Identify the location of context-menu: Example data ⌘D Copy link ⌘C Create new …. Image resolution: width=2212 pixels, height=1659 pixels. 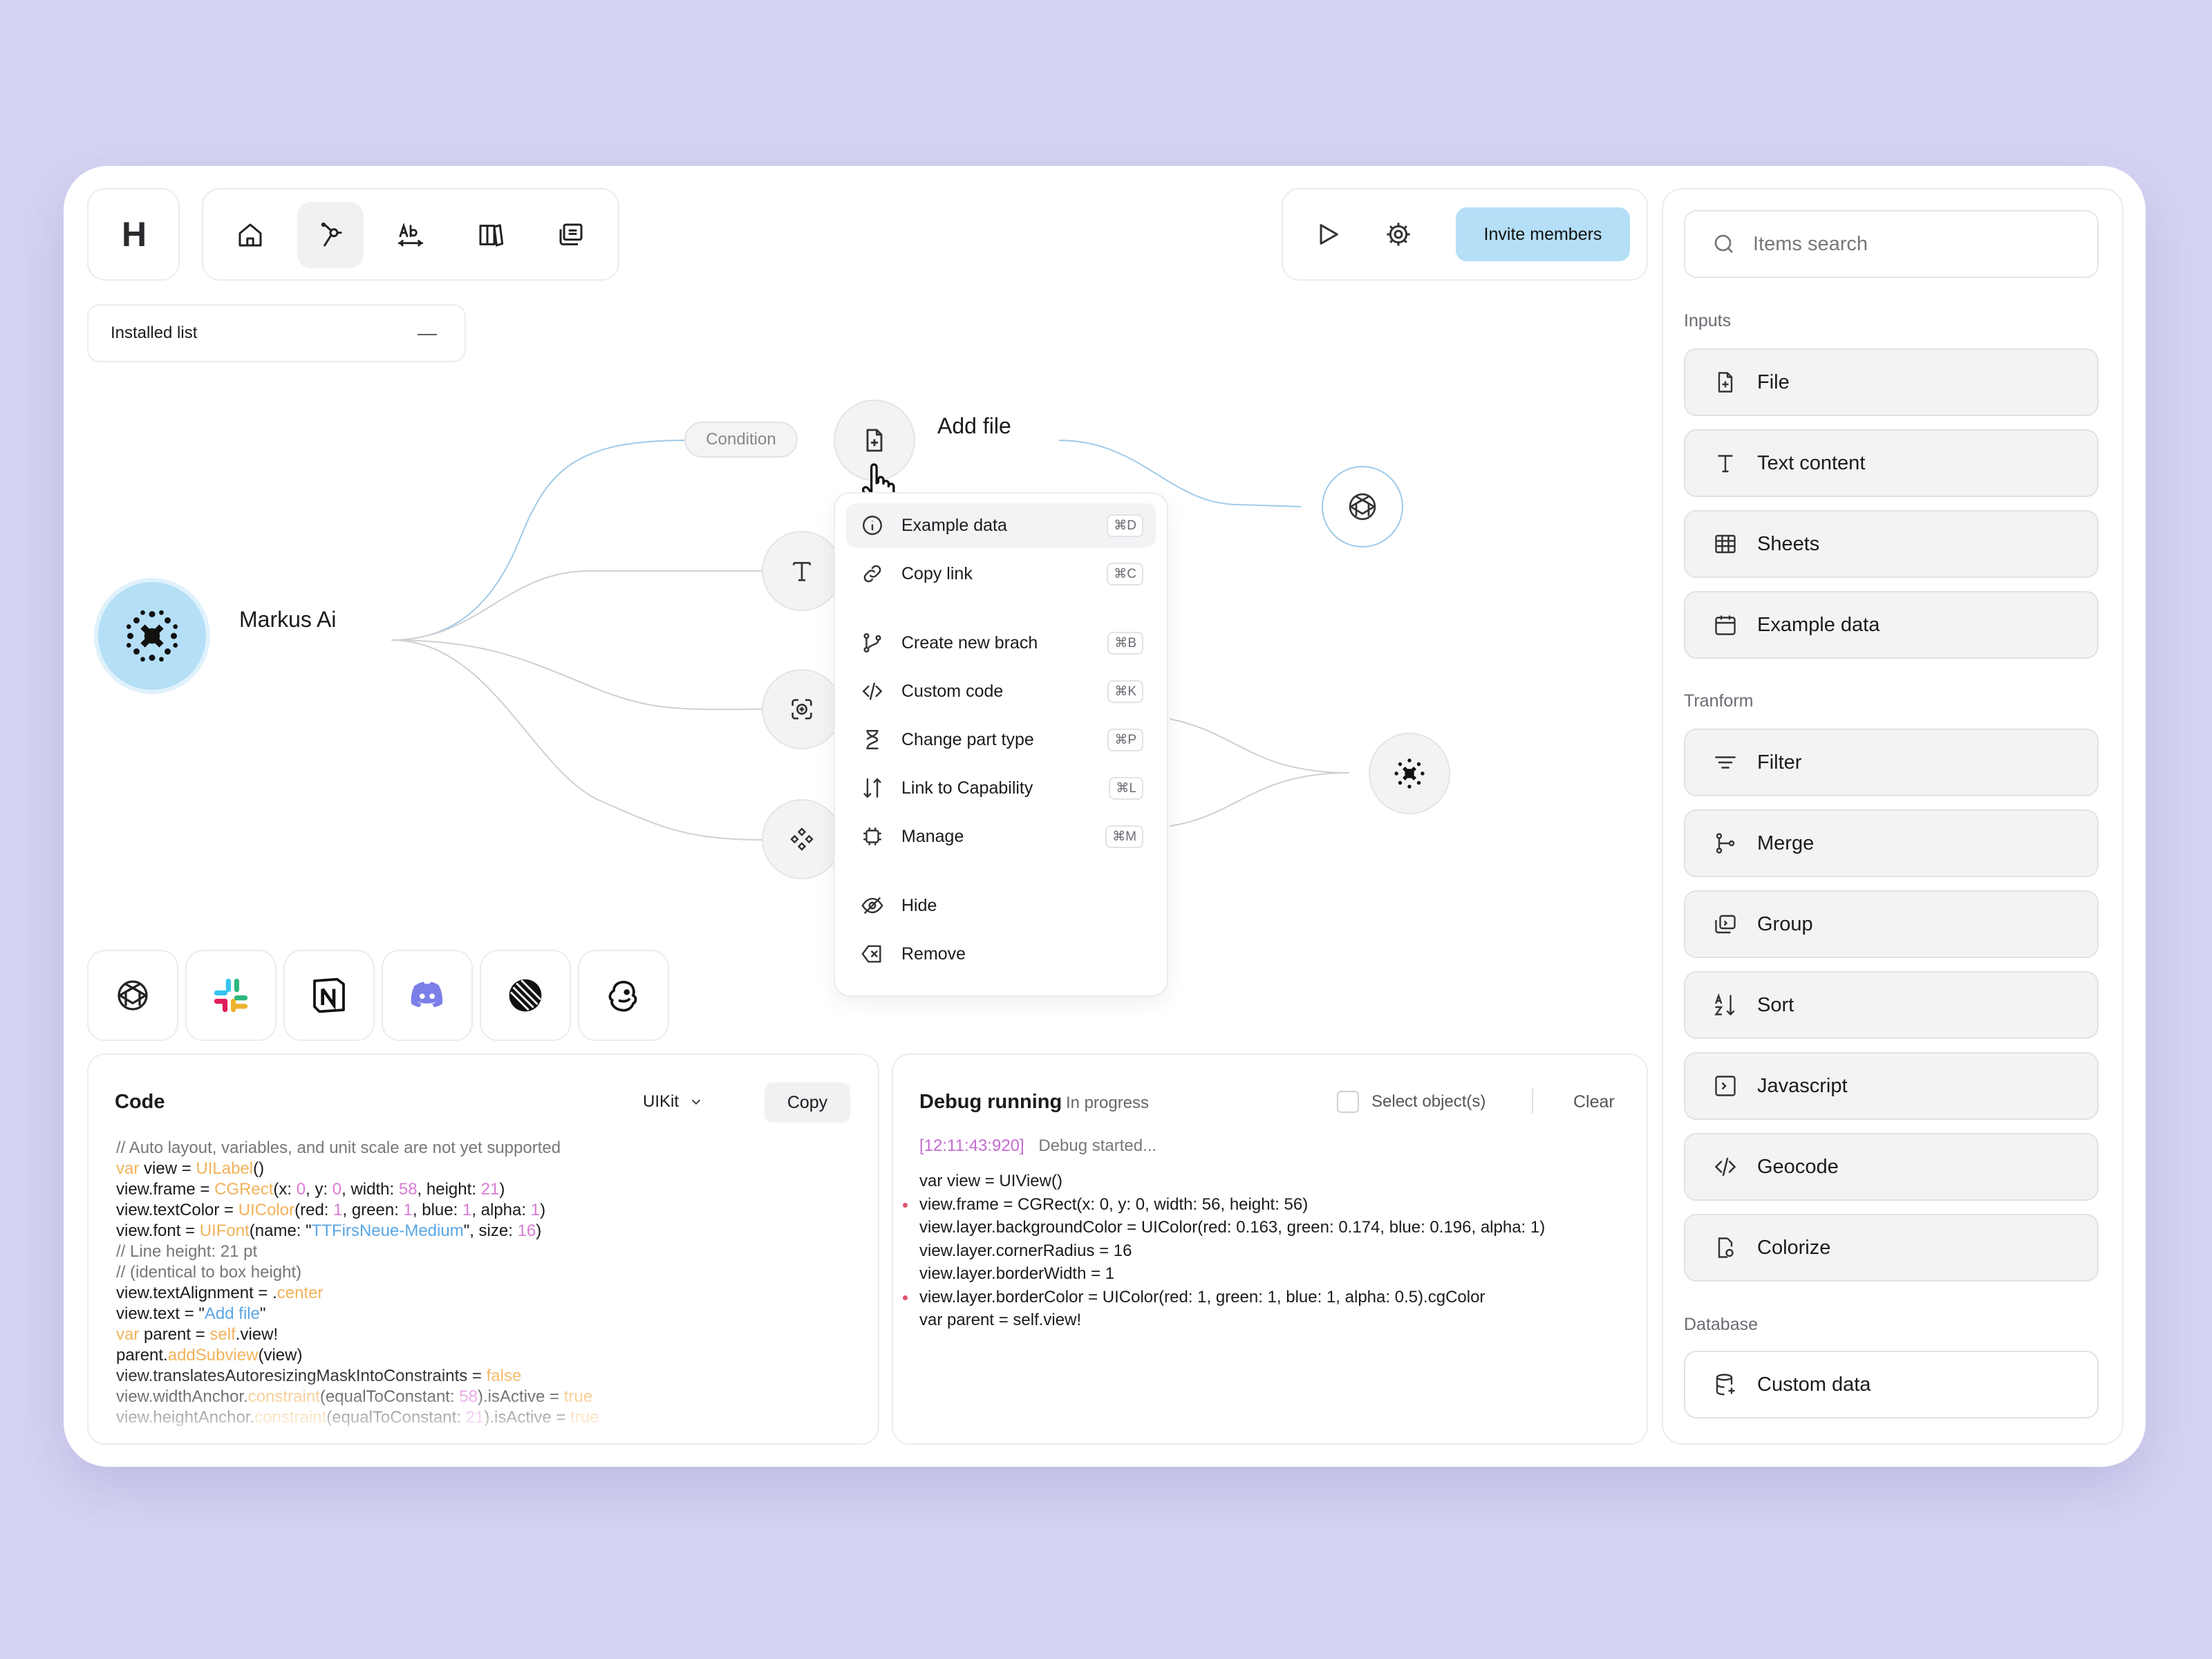
(1001, 744).